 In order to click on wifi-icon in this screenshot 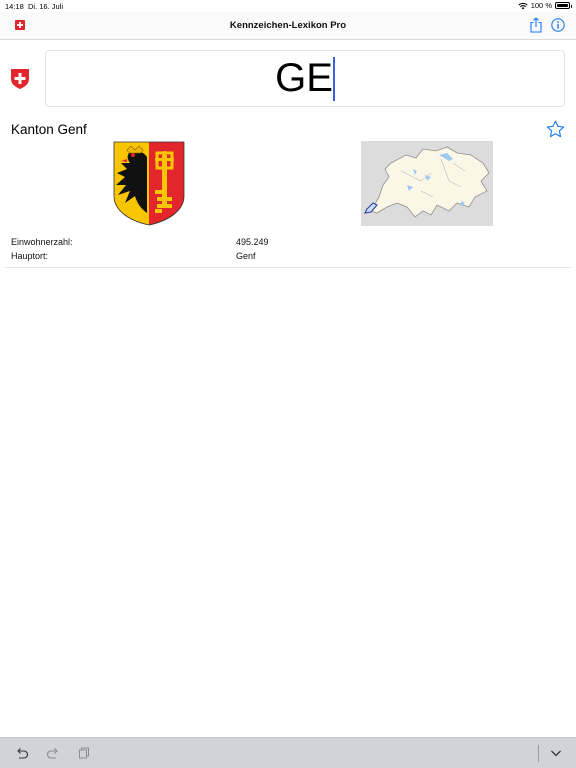, I will do `click(523, 5)`.